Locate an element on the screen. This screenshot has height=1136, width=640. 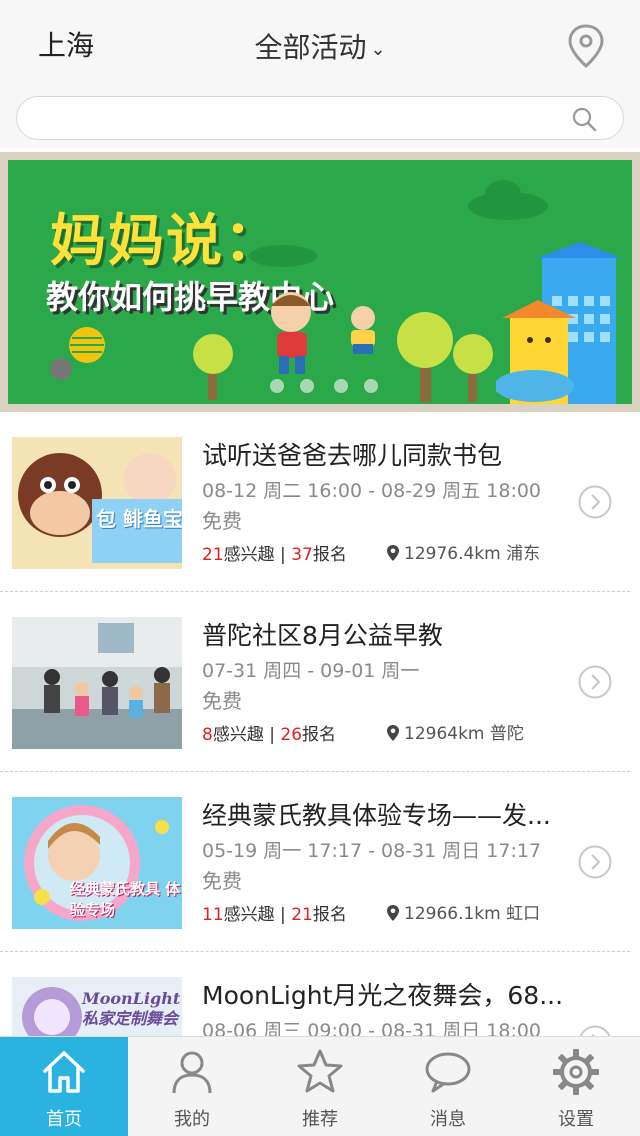
event-time: 08-12 周二 16:00 - 08-29 周五 18:00 is located at coordinates (372, 491).